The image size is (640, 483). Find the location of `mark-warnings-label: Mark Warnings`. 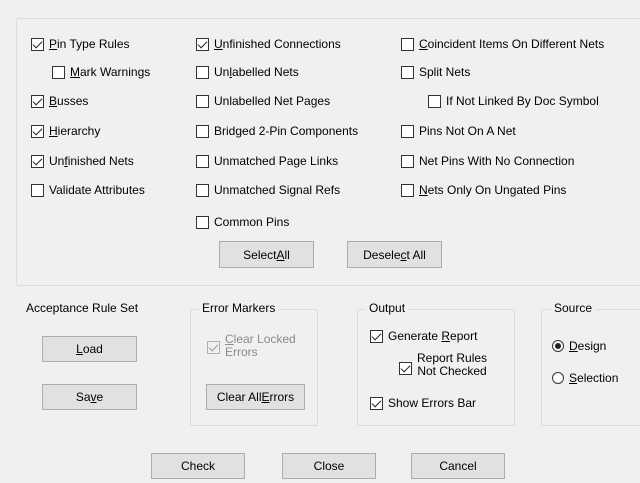

mark-warnings-label: Mark Warnings is located at coordinates (110, 72).